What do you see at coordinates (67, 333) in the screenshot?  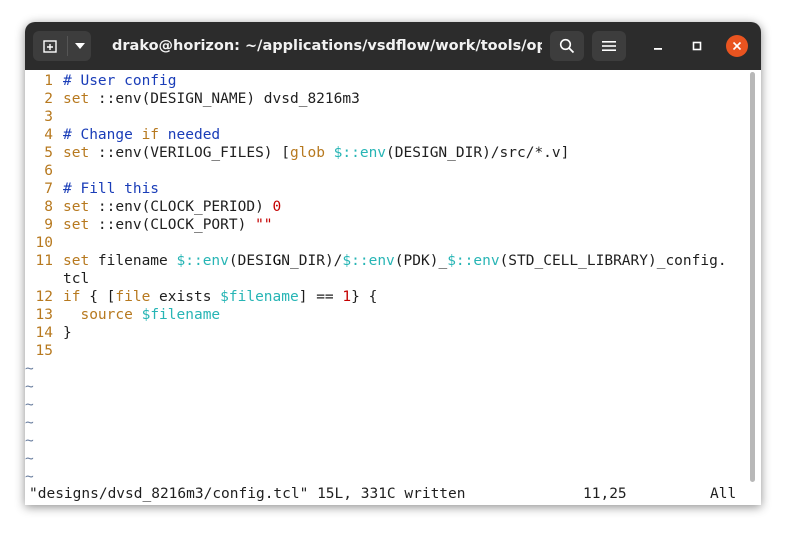 I see `code-token: }` at bounding box center [67, 333].